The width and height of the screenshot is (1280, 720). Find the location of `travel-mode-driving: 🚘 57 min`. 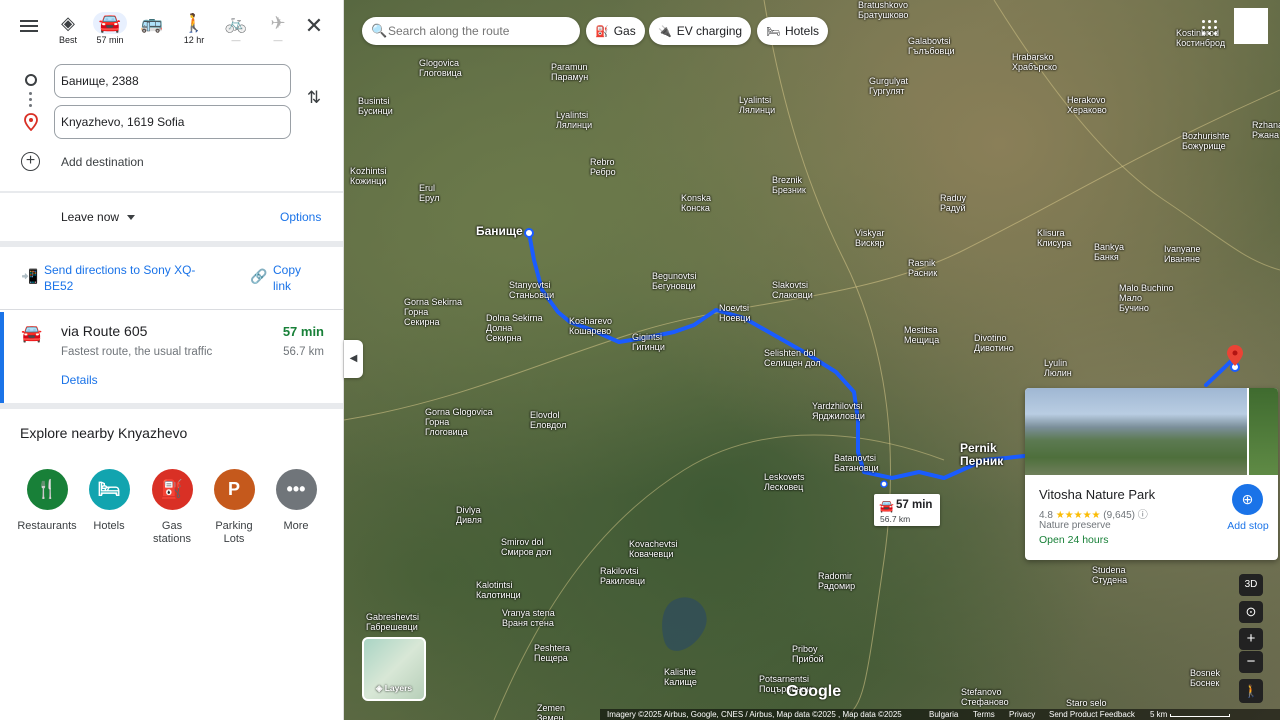

travel-mode-driving: 🚘 57 min is located at coordinates (110, 29).